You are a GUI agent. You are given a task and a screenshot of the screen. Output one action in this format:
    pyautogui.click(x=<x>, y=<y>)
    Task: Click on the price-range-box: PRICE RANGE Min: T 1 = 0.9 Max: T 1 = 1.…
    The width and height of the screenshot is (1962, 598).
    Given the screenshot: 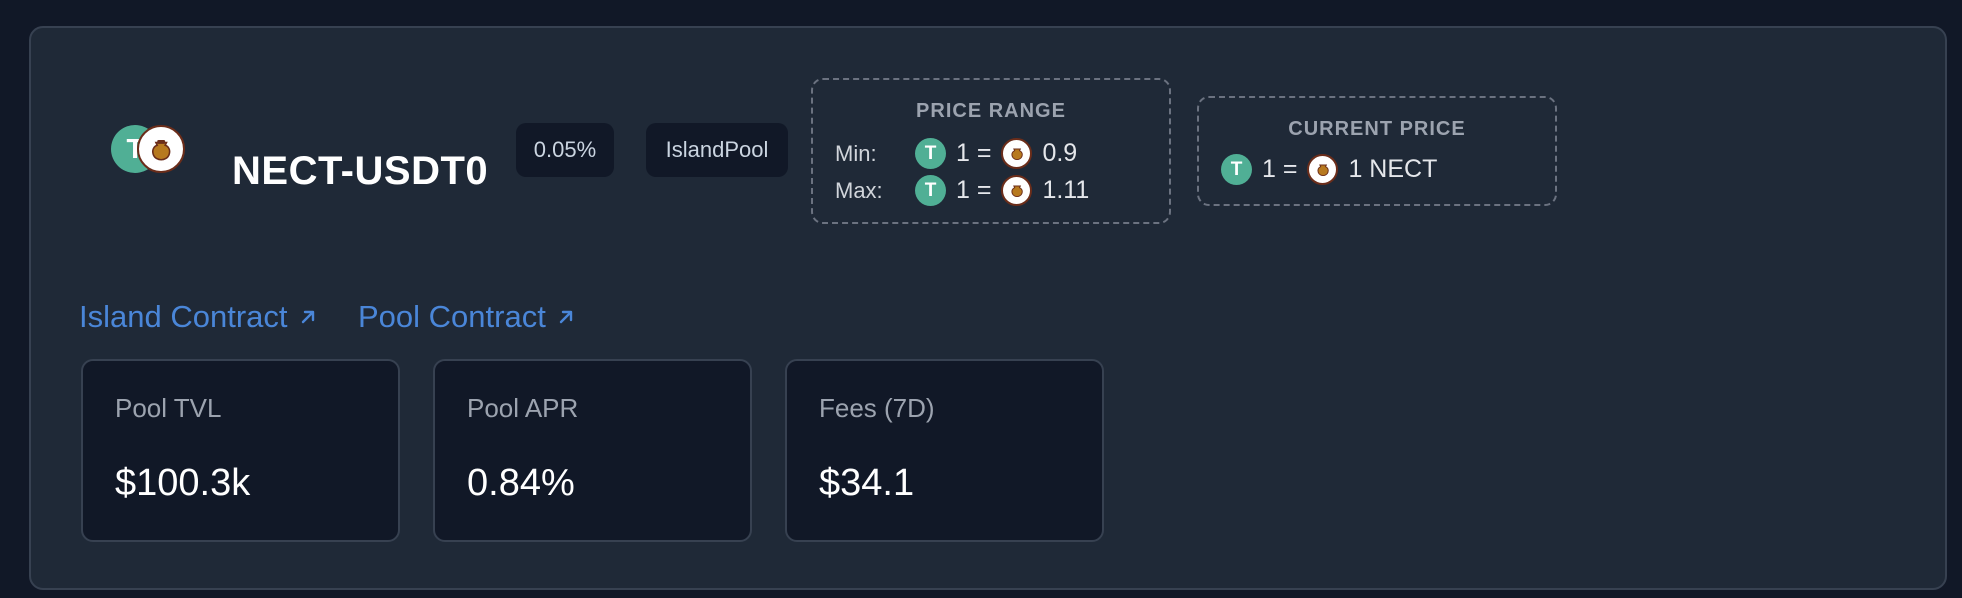 What is the action you would take?
    pyautogui.click(x=991, y=151)
    